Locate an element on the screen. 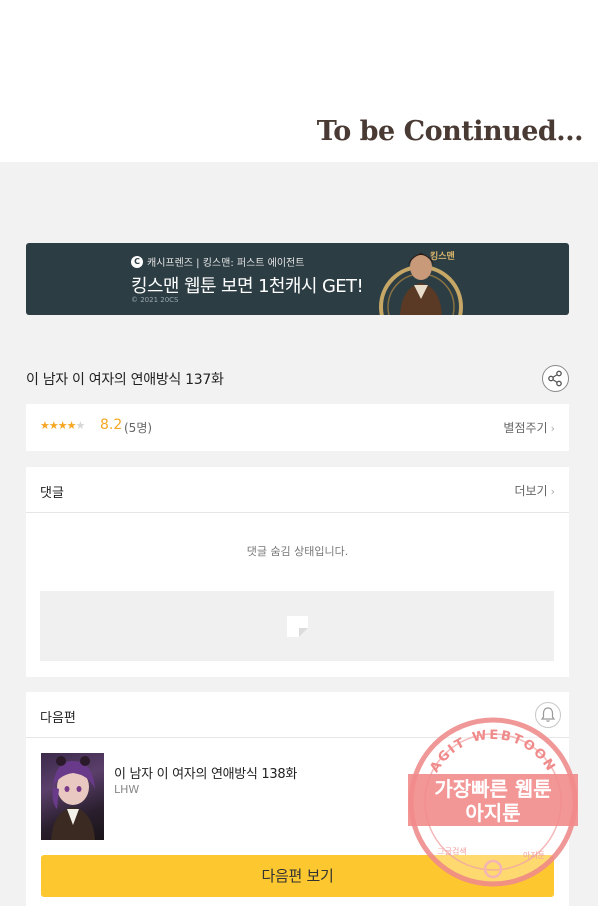  next-episode-title: 이 남자 이 여자의 연애방식 138화 is located at coordinates (205, 772).